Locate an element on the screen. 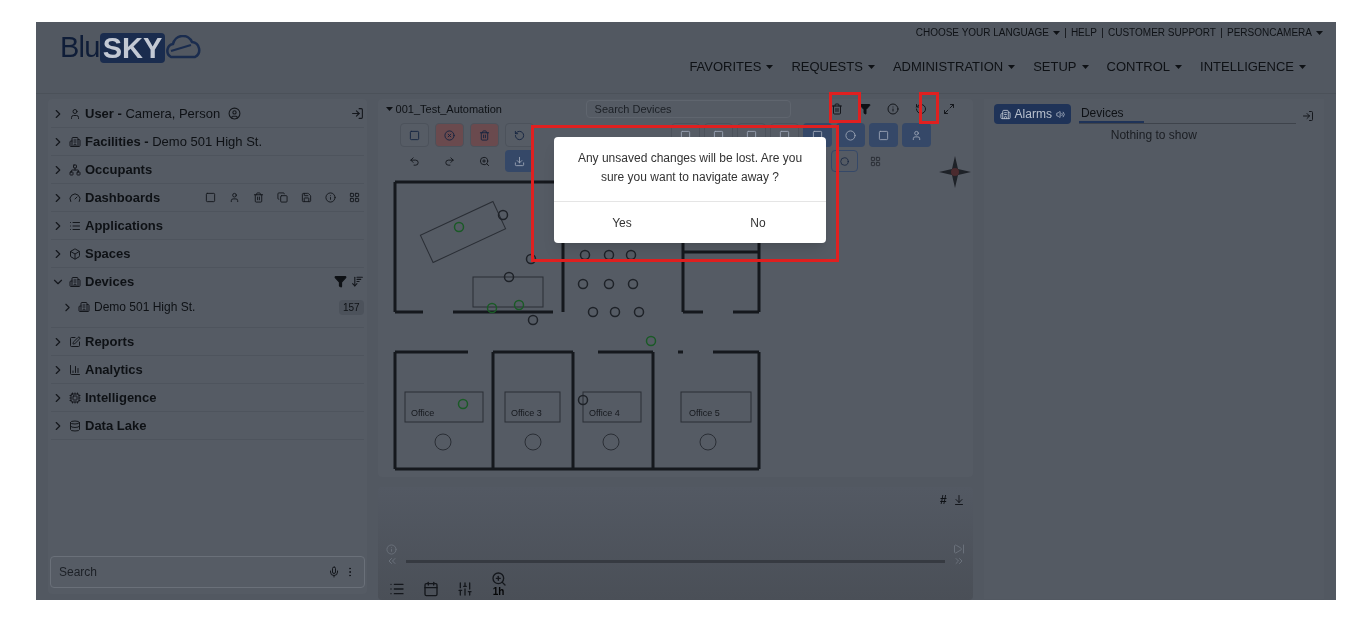 The image size is (1362, 618). sidebar-item: Intelligence is located at coordinates (121, 397).